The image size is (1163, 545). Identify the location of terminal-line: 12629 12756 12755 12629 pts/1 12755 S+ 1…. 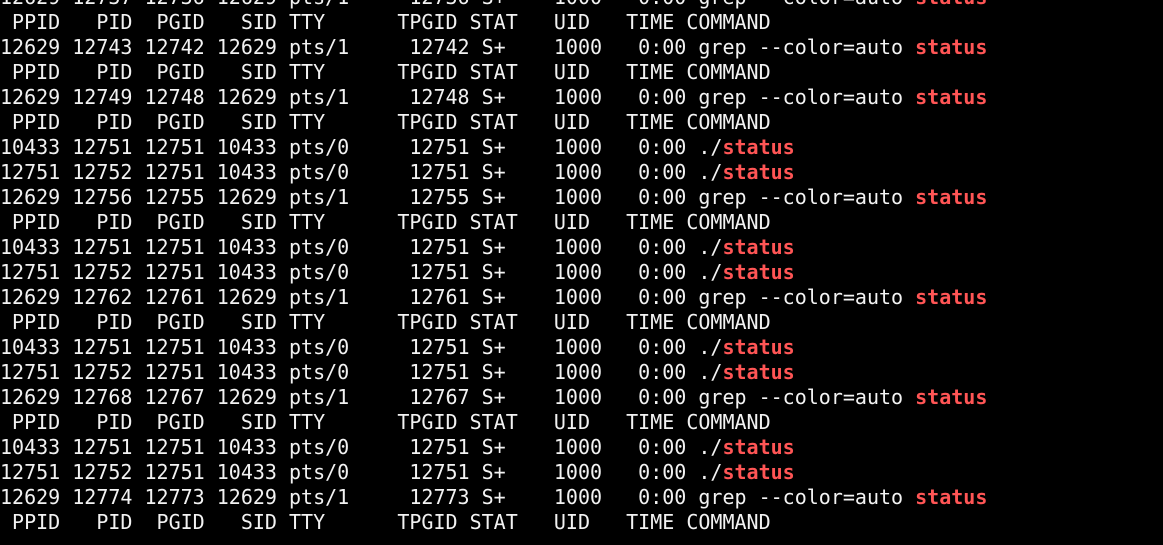
(581, 197).